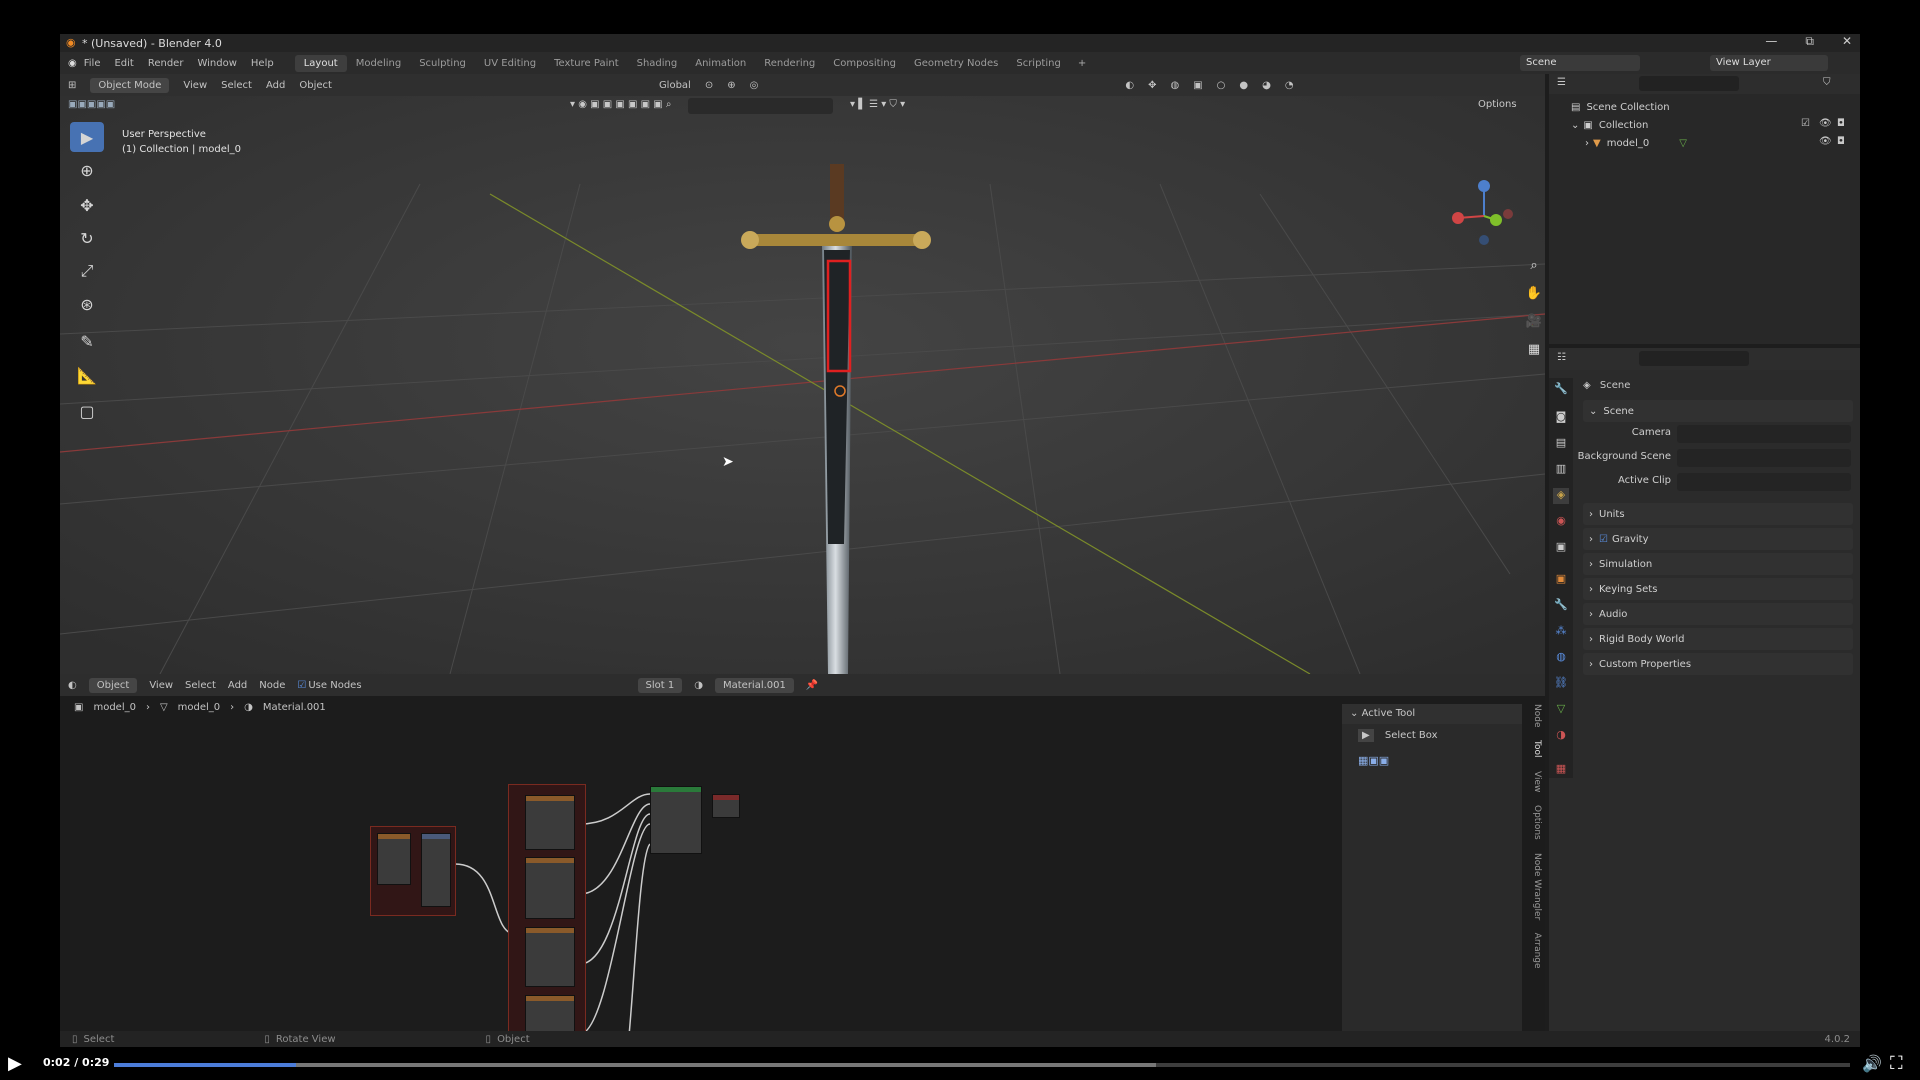 The height and width of the screenshot is (1080, 1920). Describe the element at coordinates (956, 63) in the screenshot. I see `workspace-tab-geometry-nodes: Geometry Nodes` at that location.